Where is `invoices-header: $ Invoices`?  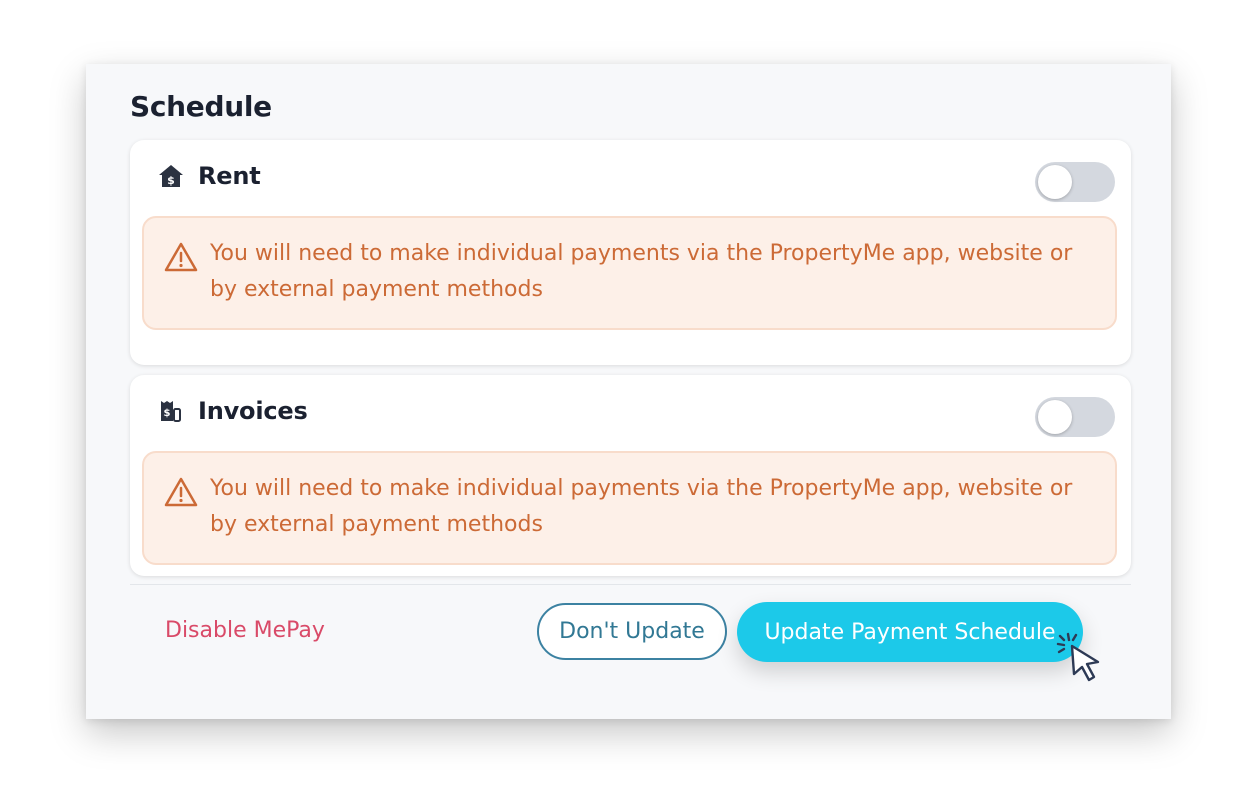 invoices-header: $ Invoices is located at coordinates (233, 411).